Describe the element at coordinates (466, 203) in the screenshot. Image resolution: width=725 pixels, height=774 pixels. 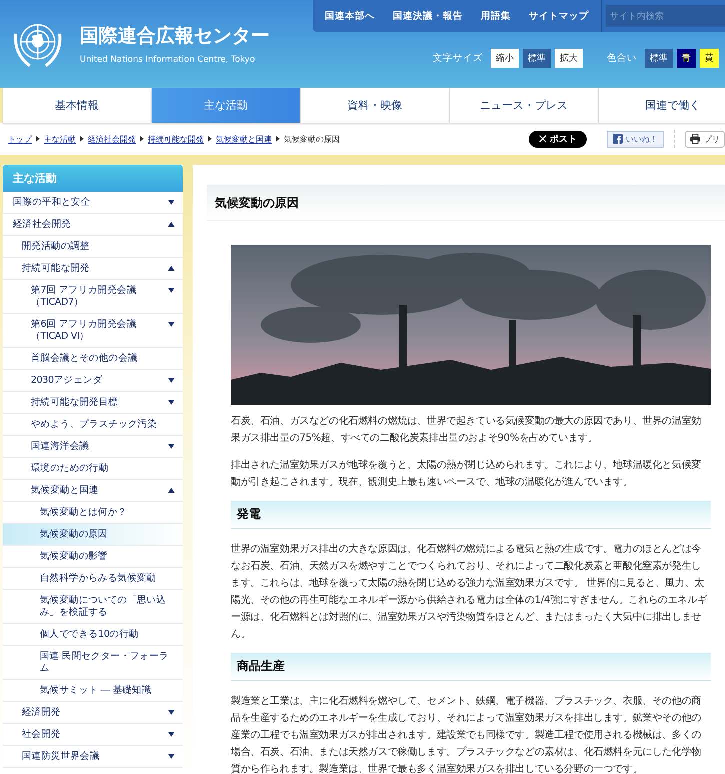
I see `article-title: 気候変動の原因` at that location.